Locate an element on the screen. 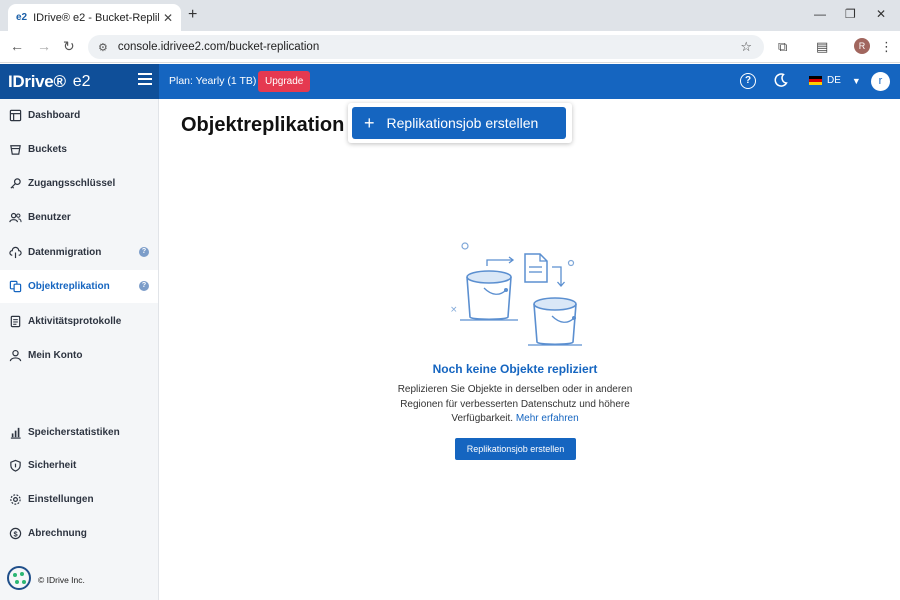 The image size is (900, 600). logo: IDrive® e2 is located at coordinates (79, 81).